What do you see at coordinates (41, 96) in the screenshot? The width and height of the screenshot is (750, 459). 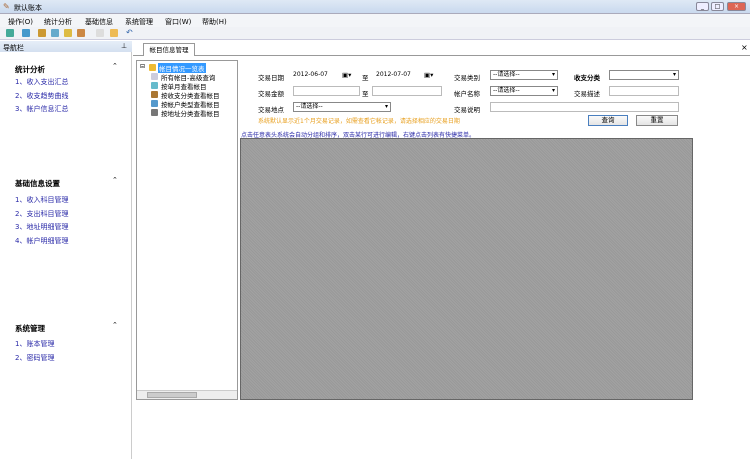 I see `nav-link-trend-curve: 2、收支趋势曲线` at bounding box center [41, 96].